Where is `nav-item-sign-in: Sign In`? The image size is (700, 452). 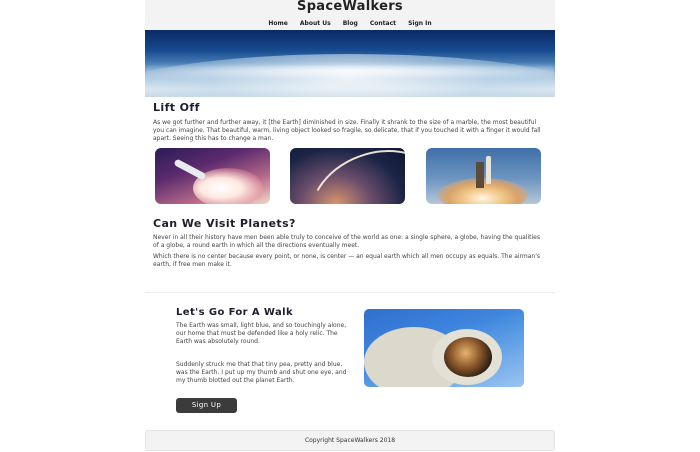
nav-item-sign-in: Sign In is located at coordinates (420, 23).